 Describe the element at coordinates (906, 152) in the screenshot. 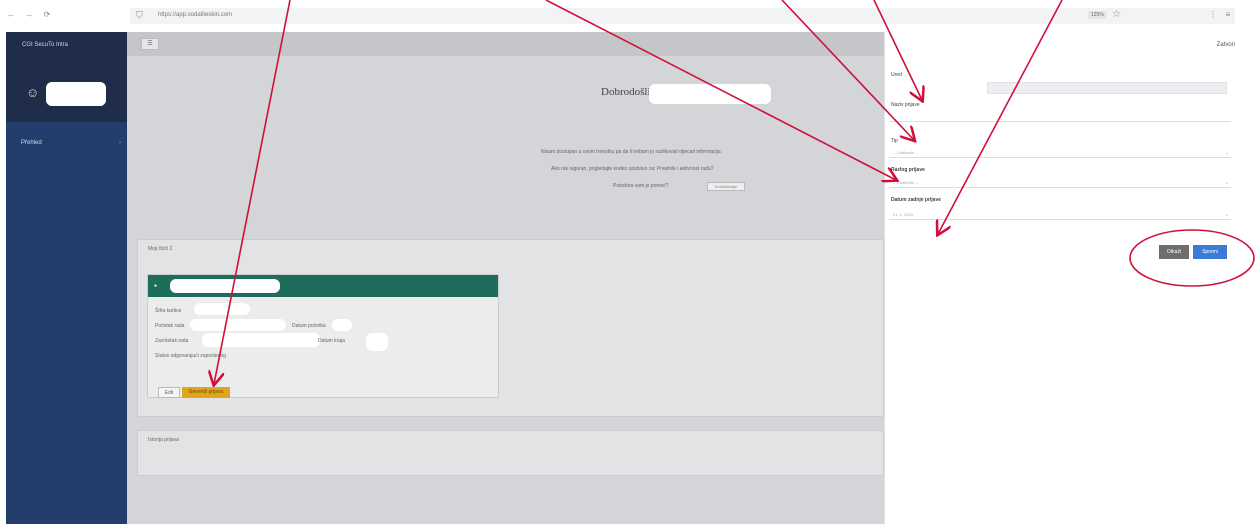

I see `type-select-value: -- Odaberite --` at that location.